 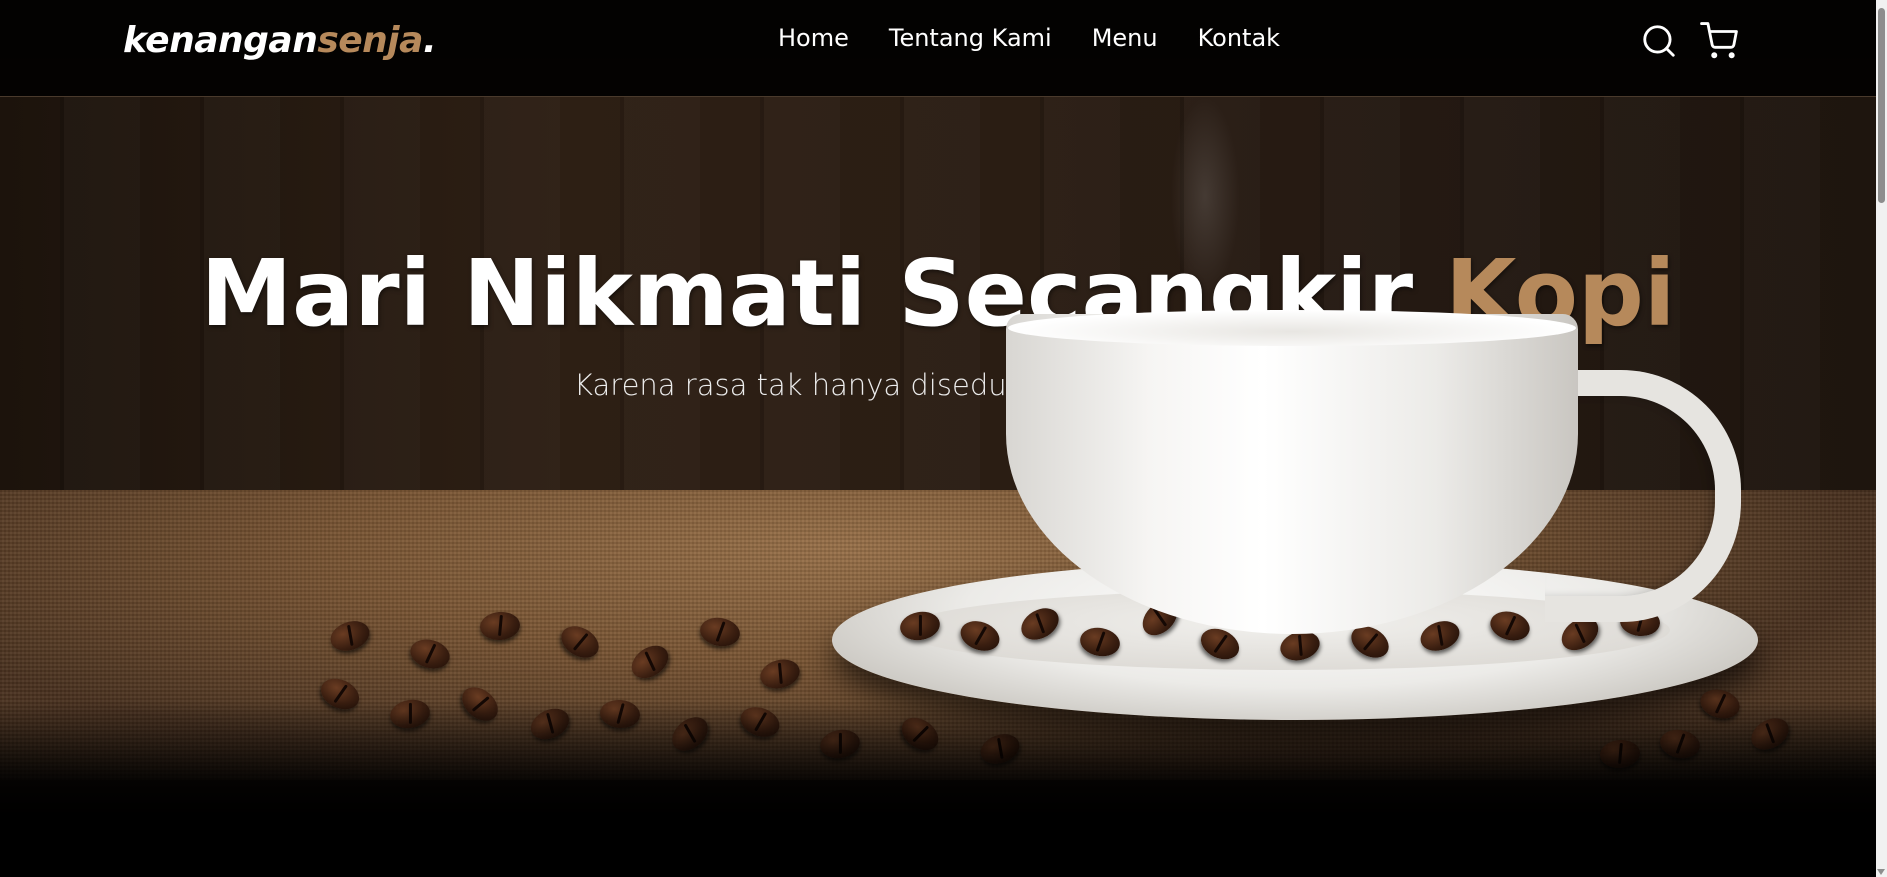 What do you see at coordinates (813, 38) in the screenshot?
I see `nav-link-home: Home` at bounding box center [813, 38].